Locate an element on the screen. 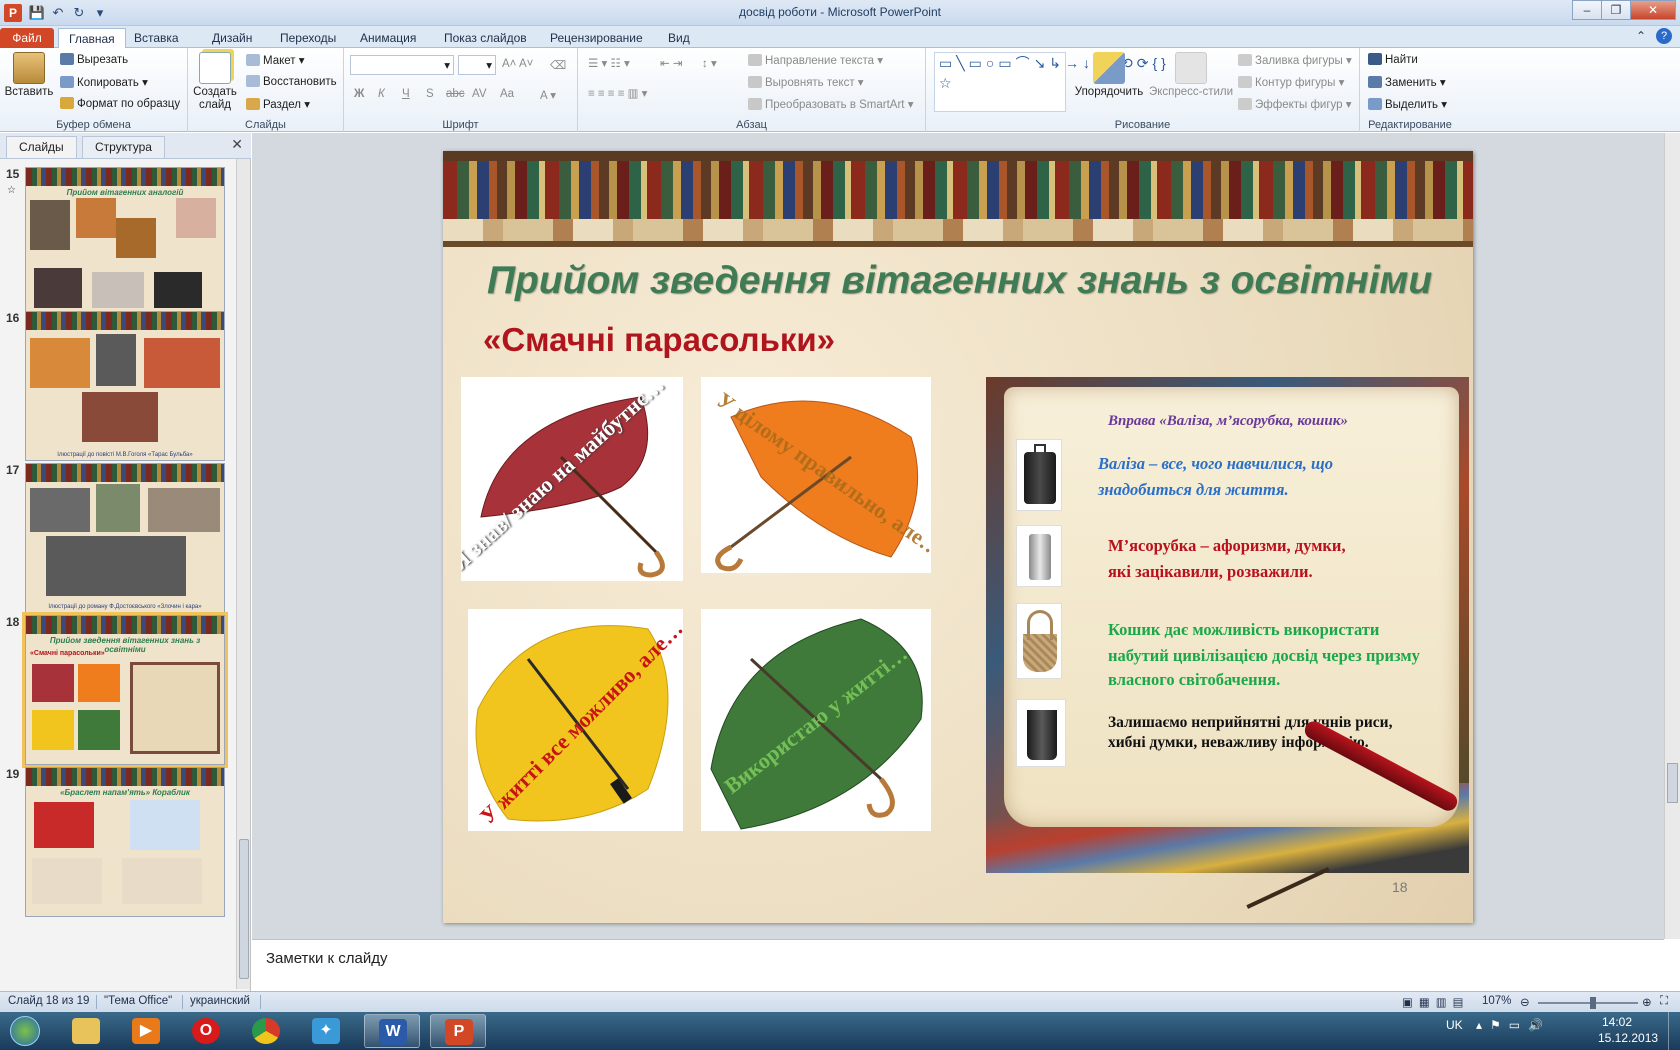 This screenshot has height=1050, width=1680. minimize-button: – is located at coordinates (1587, 10).